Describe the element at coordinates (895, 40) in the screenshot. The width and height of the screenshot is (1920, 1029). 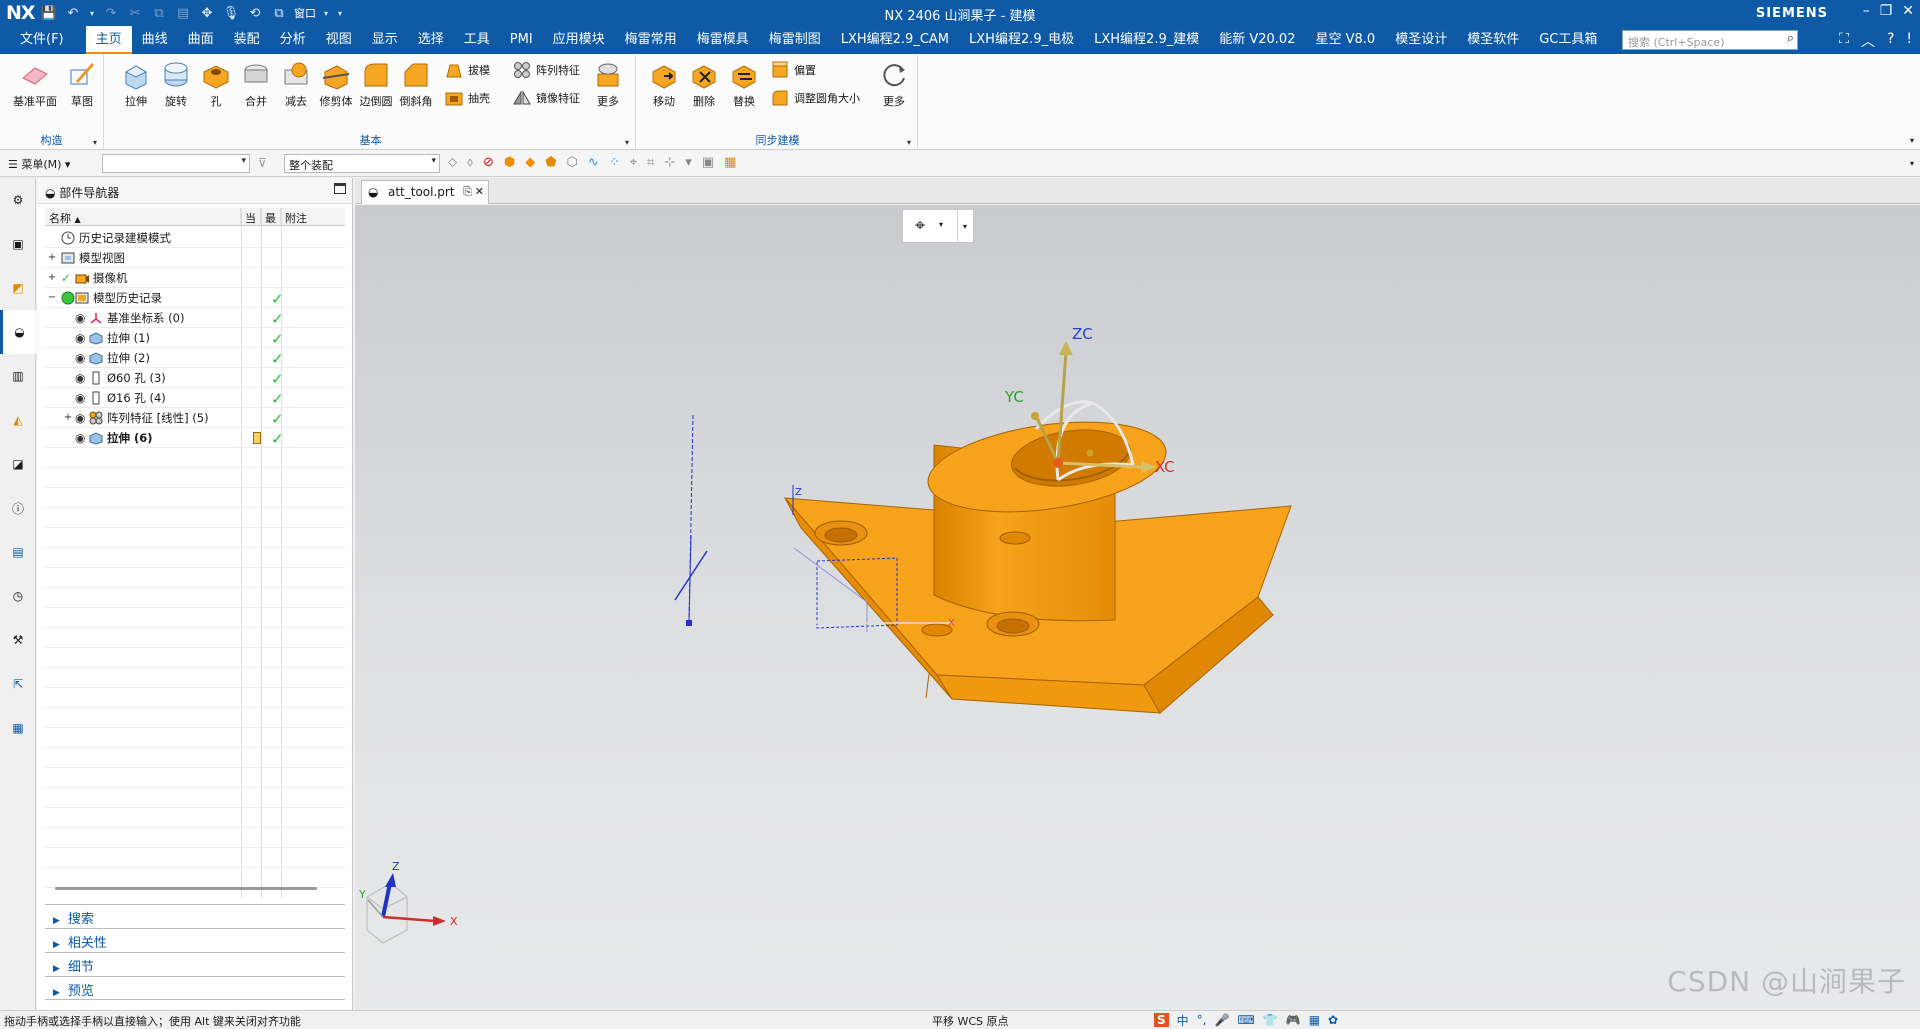
I see `tab-lxh-cam: LXH编程2.9_CAM` at that location.